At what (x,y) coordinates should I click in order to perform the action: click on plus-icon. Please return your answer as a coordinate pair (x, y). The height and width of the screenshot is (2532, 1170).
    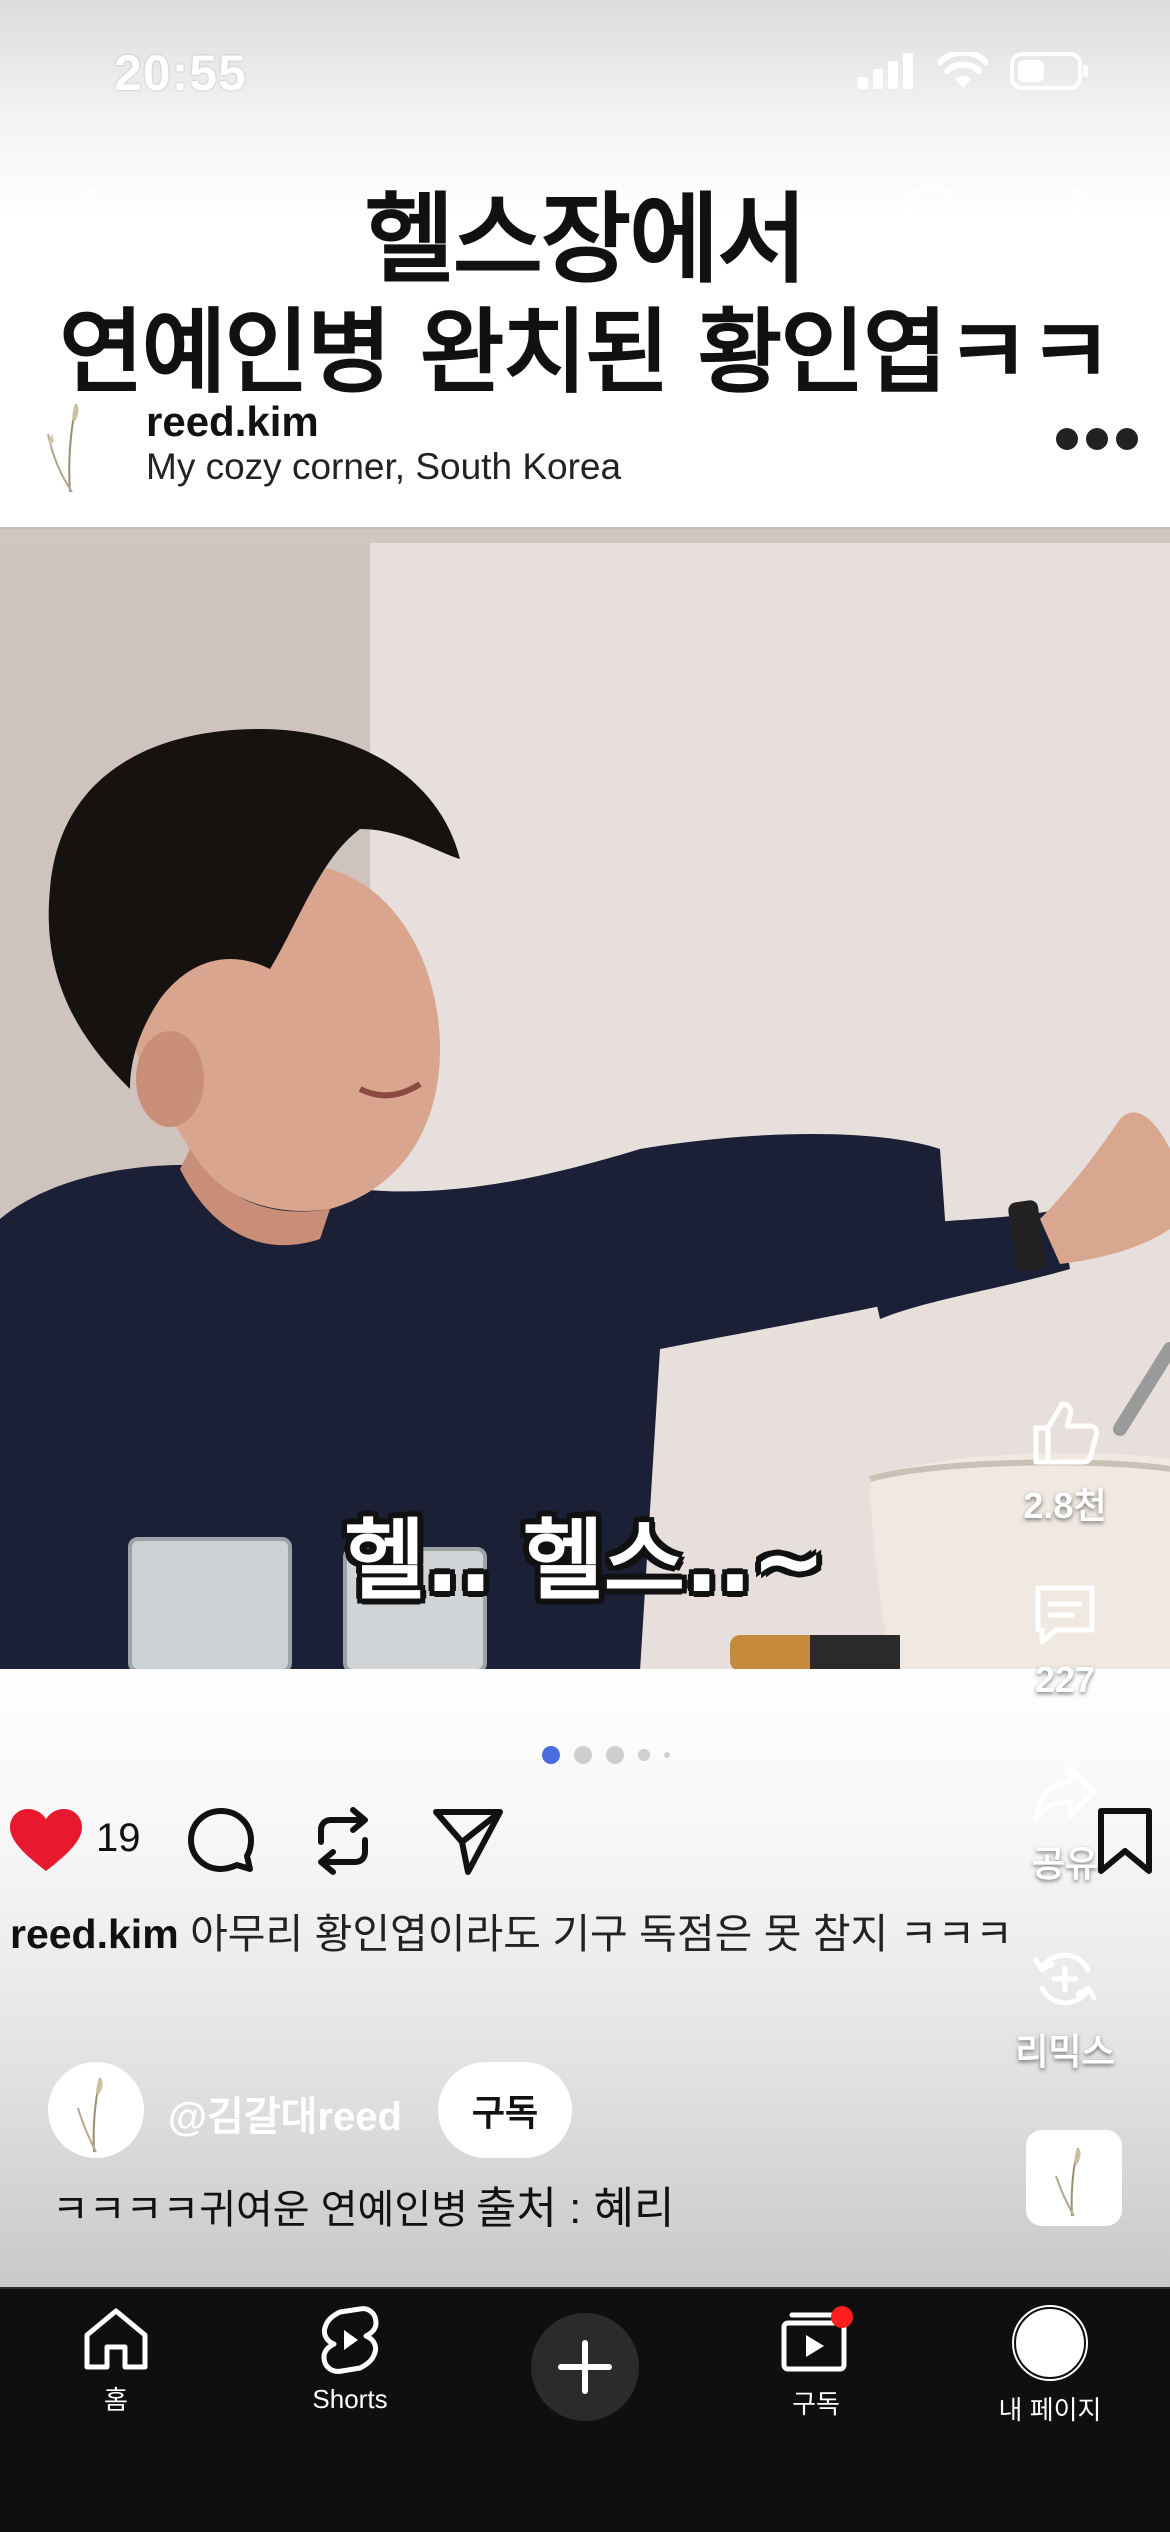
    Looking at the image, I should click on (585, 2367).